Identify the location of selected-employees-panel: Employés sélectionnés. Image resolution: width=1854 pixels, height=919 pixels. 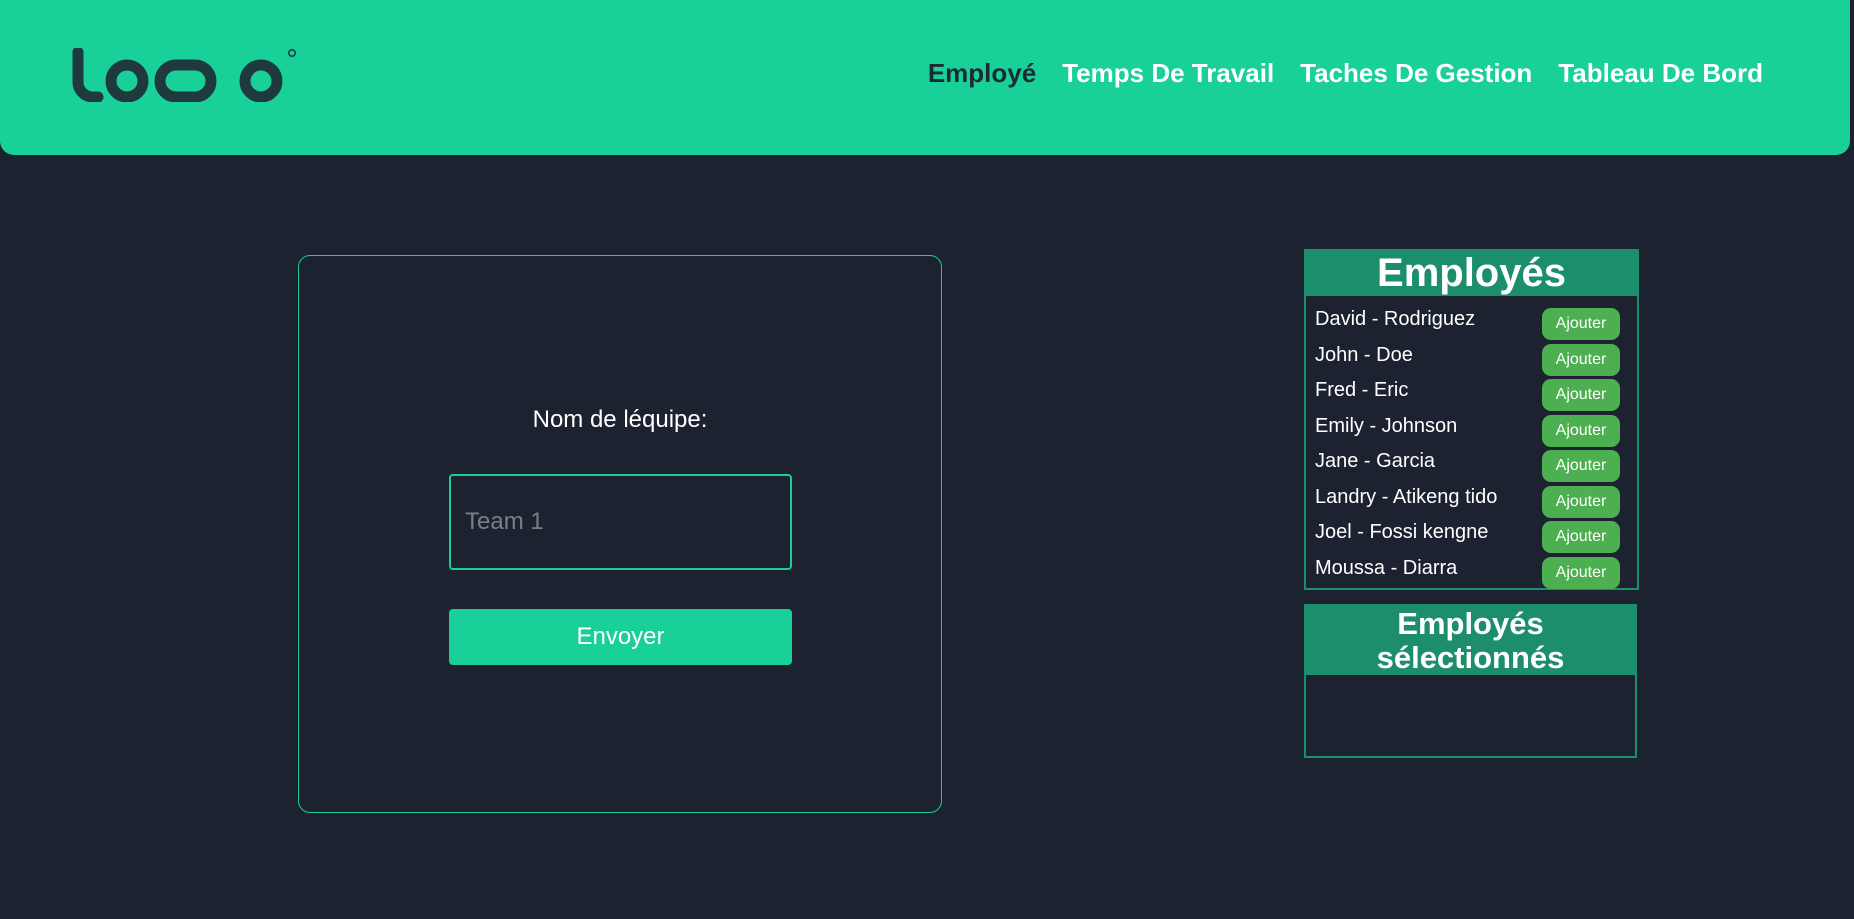
(1470, 681).